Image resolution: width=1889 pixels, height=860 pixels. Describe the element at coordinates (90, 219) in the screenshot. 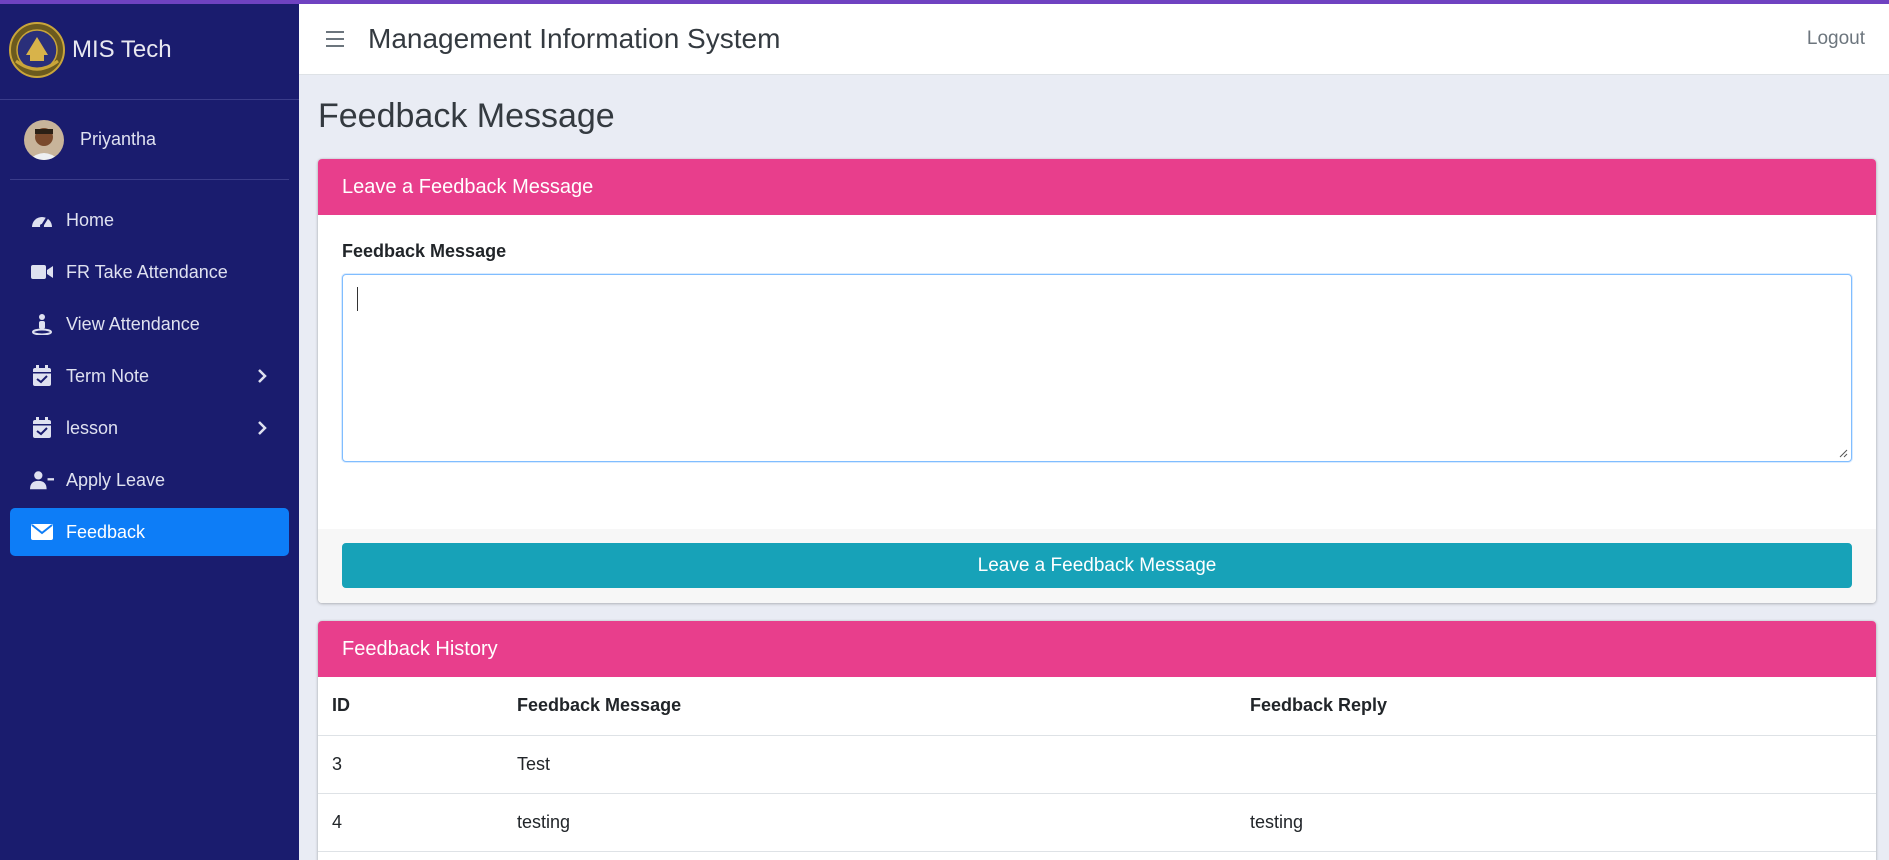

I see `sidebar-item-label: Home` at that location.